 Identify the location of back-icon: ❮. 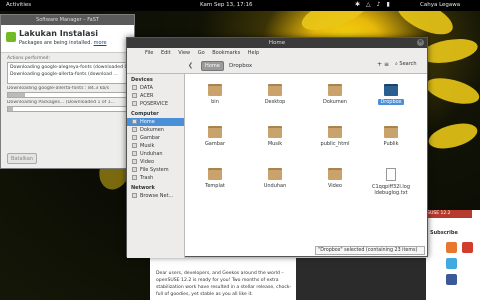
(190, 65).